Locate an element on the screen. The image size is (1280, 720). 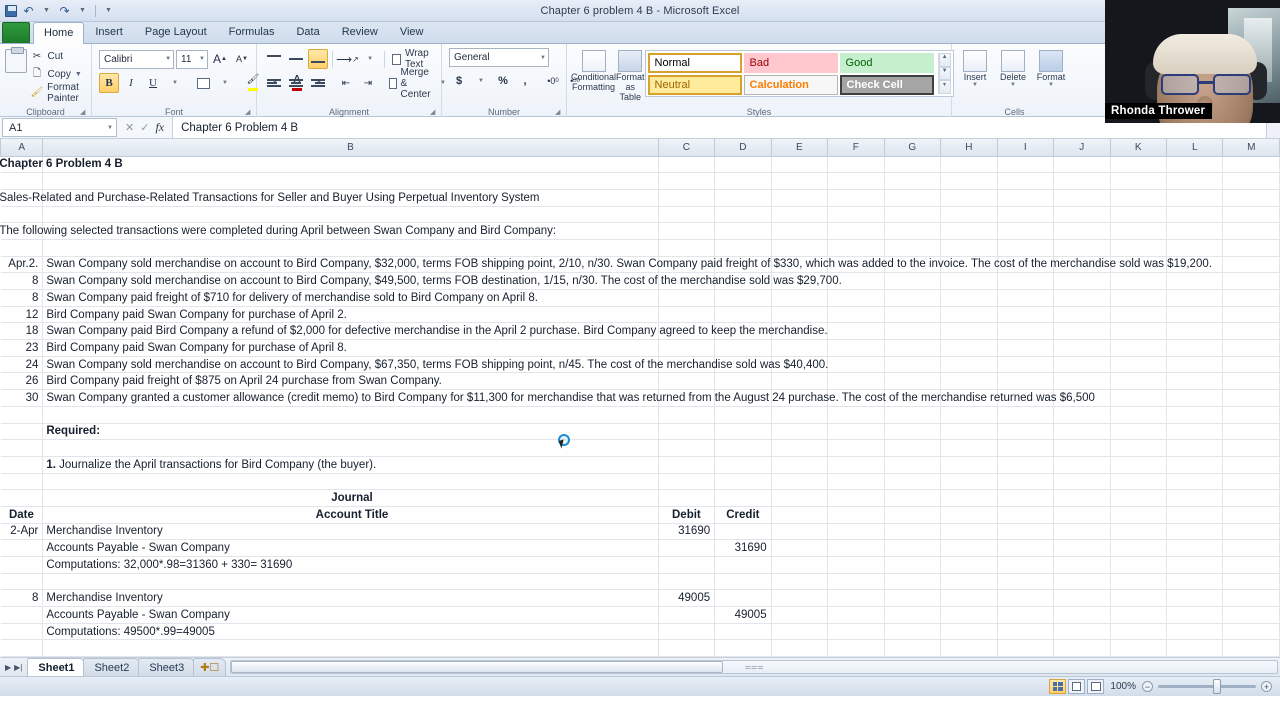
grid-row is located at coordinates (640, 415).